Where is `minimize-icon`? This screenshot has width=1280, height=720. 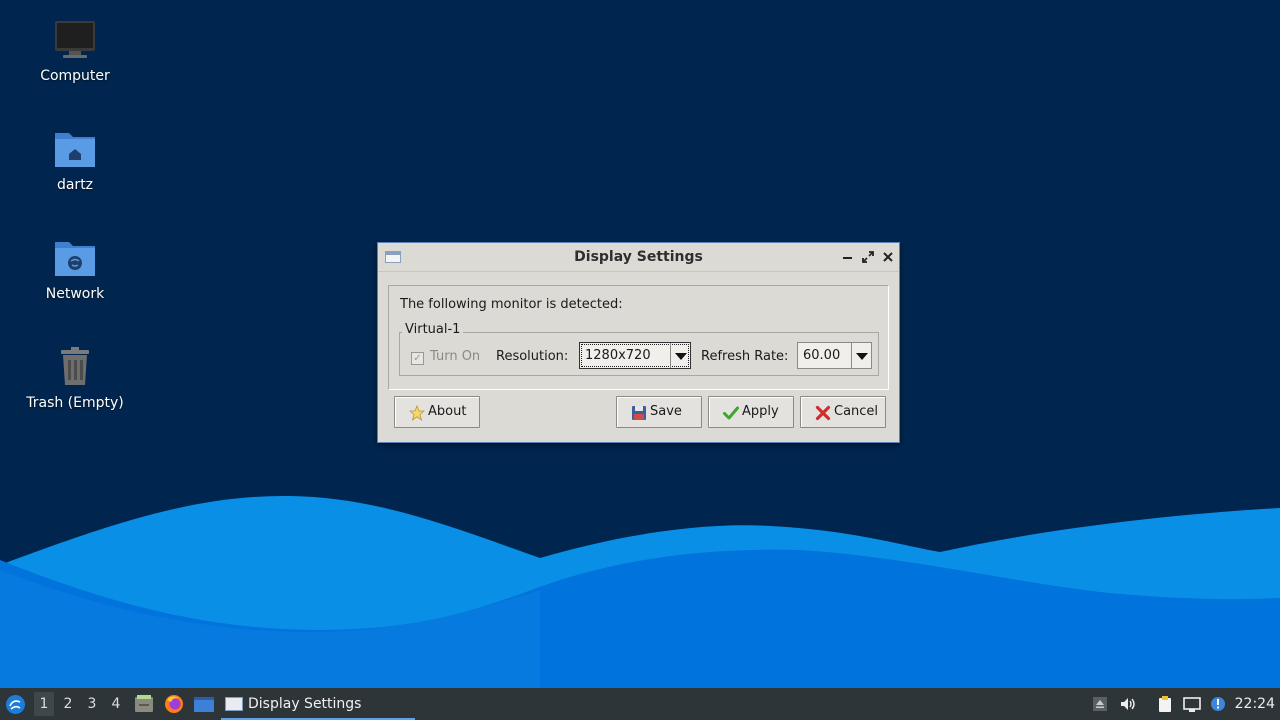
minimize-icon is located at coordinates (847, 258).